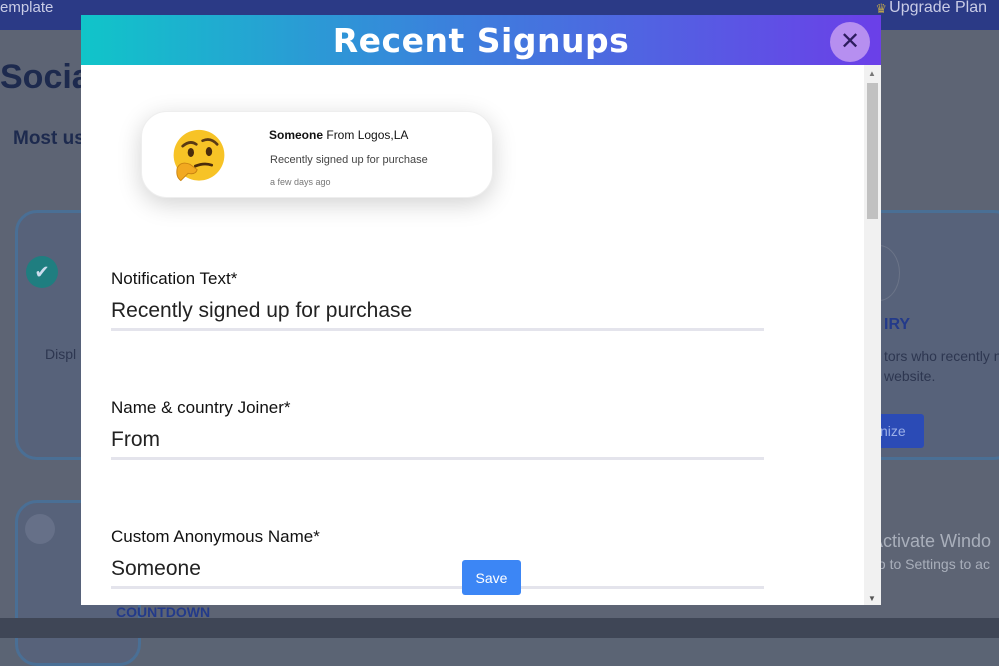  What do you see at coordinates (367, 135) in the screenshot?
I see `preview-location: From Logos,LA` at bounding box center [367, 135].